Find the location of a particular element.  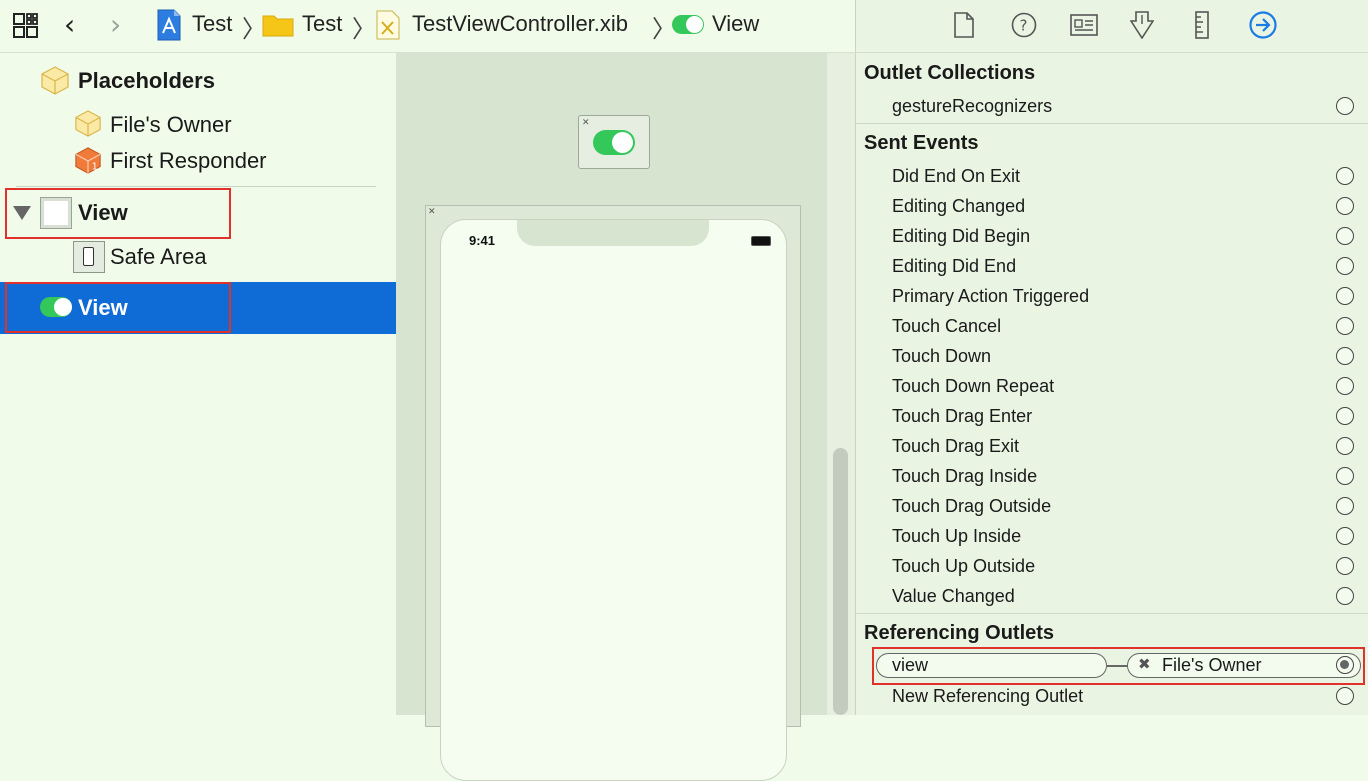

event-label: Touch Up Outside is located at coordinates (964, 566).